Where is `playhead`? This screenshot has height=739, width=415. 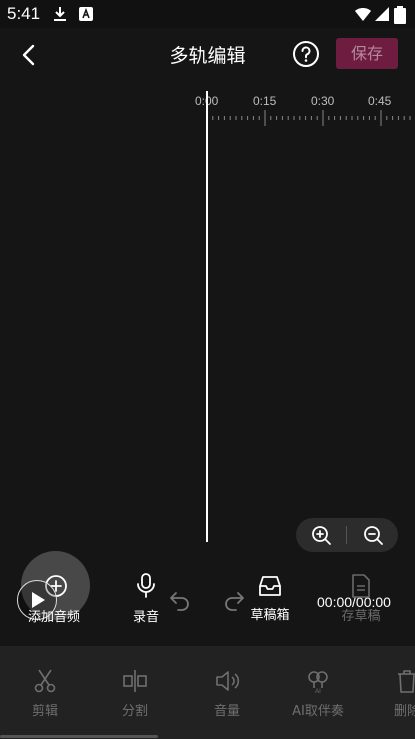
playhead is located at coordinates (207, 316).